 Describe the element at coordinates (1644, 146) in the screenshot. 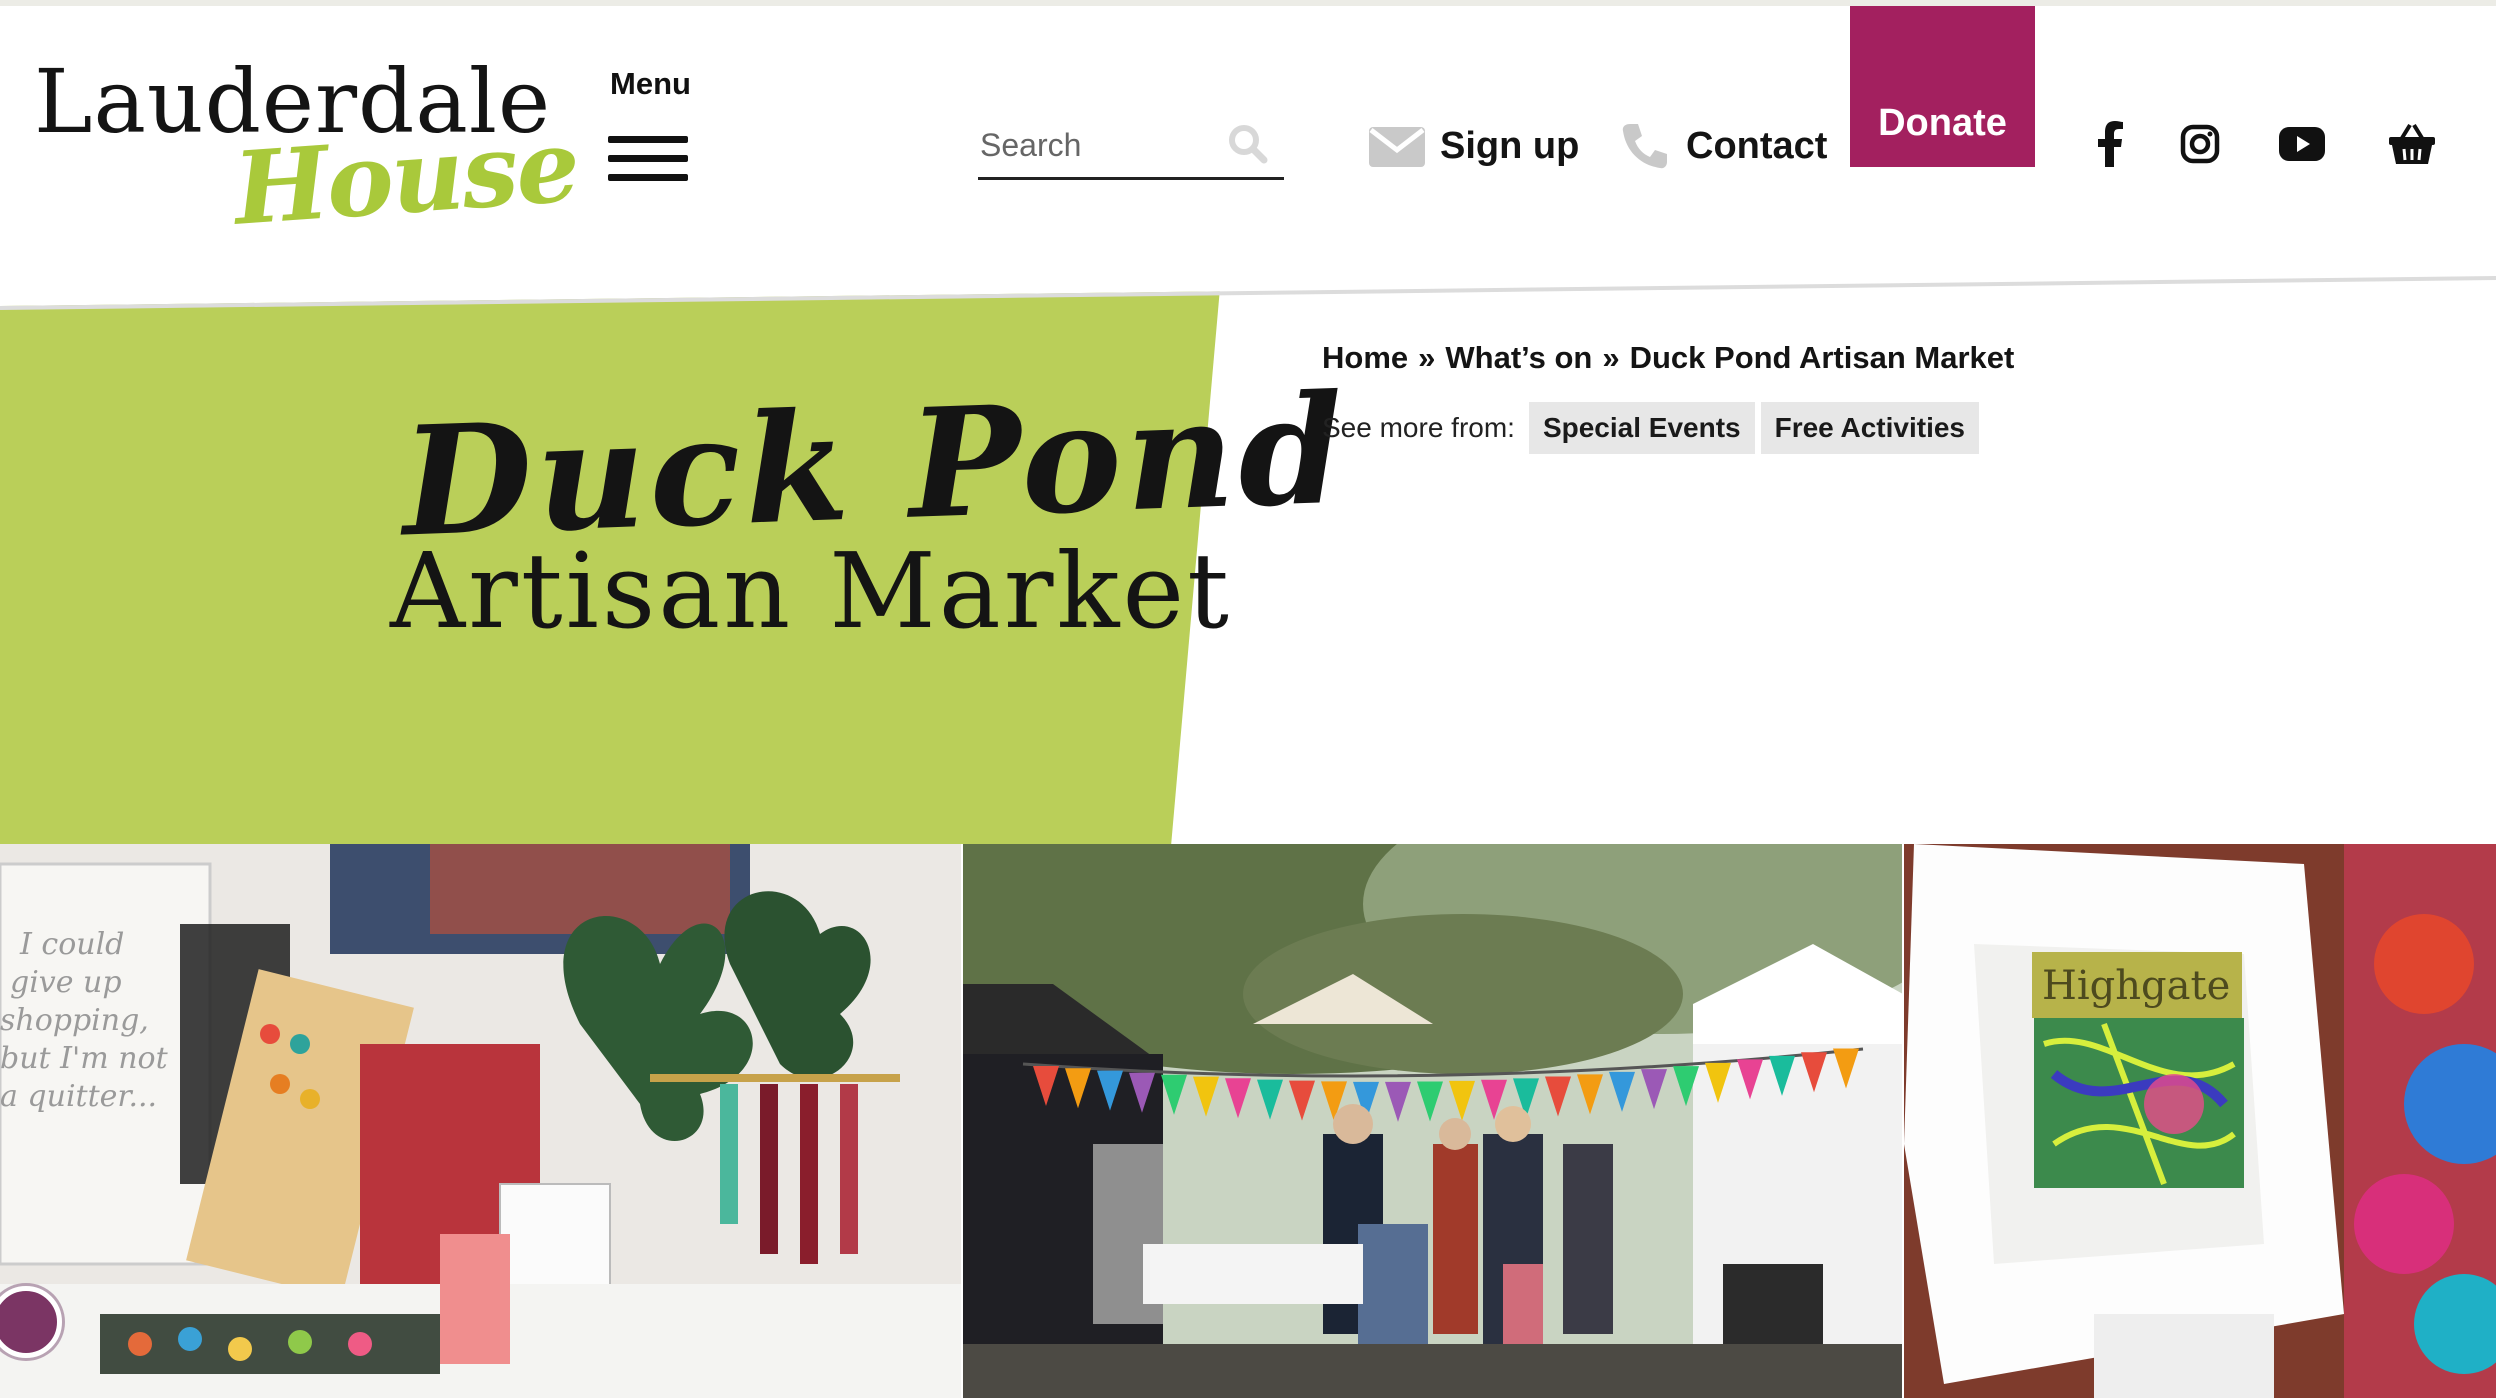

I see `phone-icon` at that location.